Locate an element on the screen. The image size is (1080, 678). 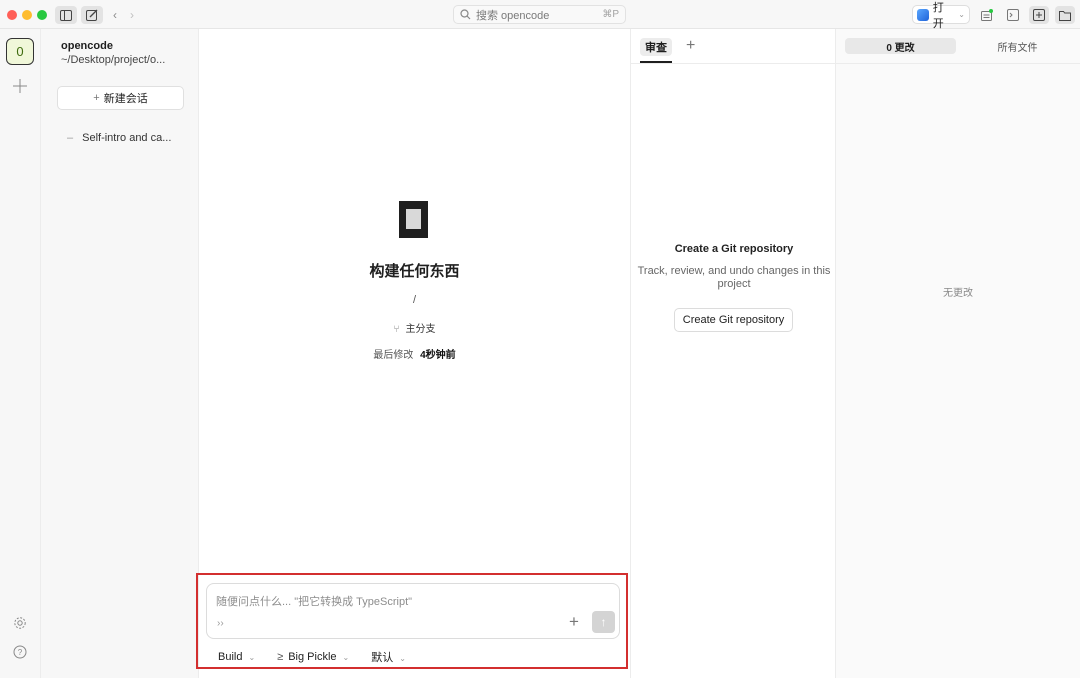
project-name: opencode is located at coordinates (87, 46).